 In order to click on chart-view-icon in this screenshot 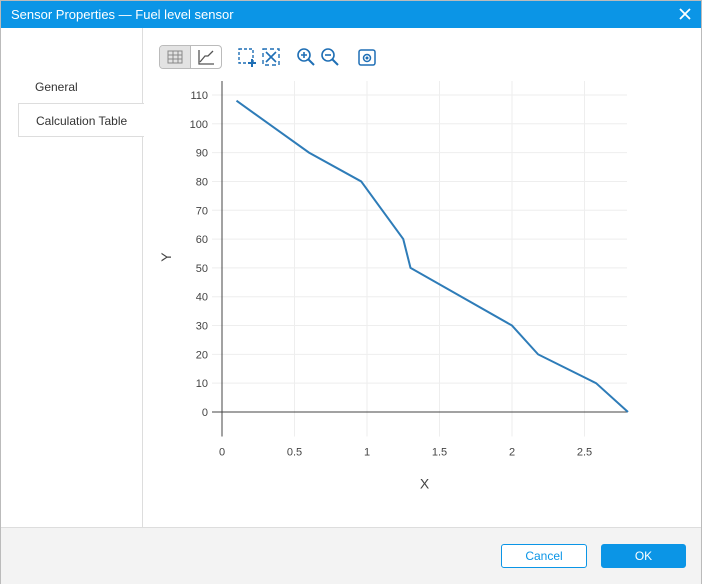, I will do `click(206, 57)`.